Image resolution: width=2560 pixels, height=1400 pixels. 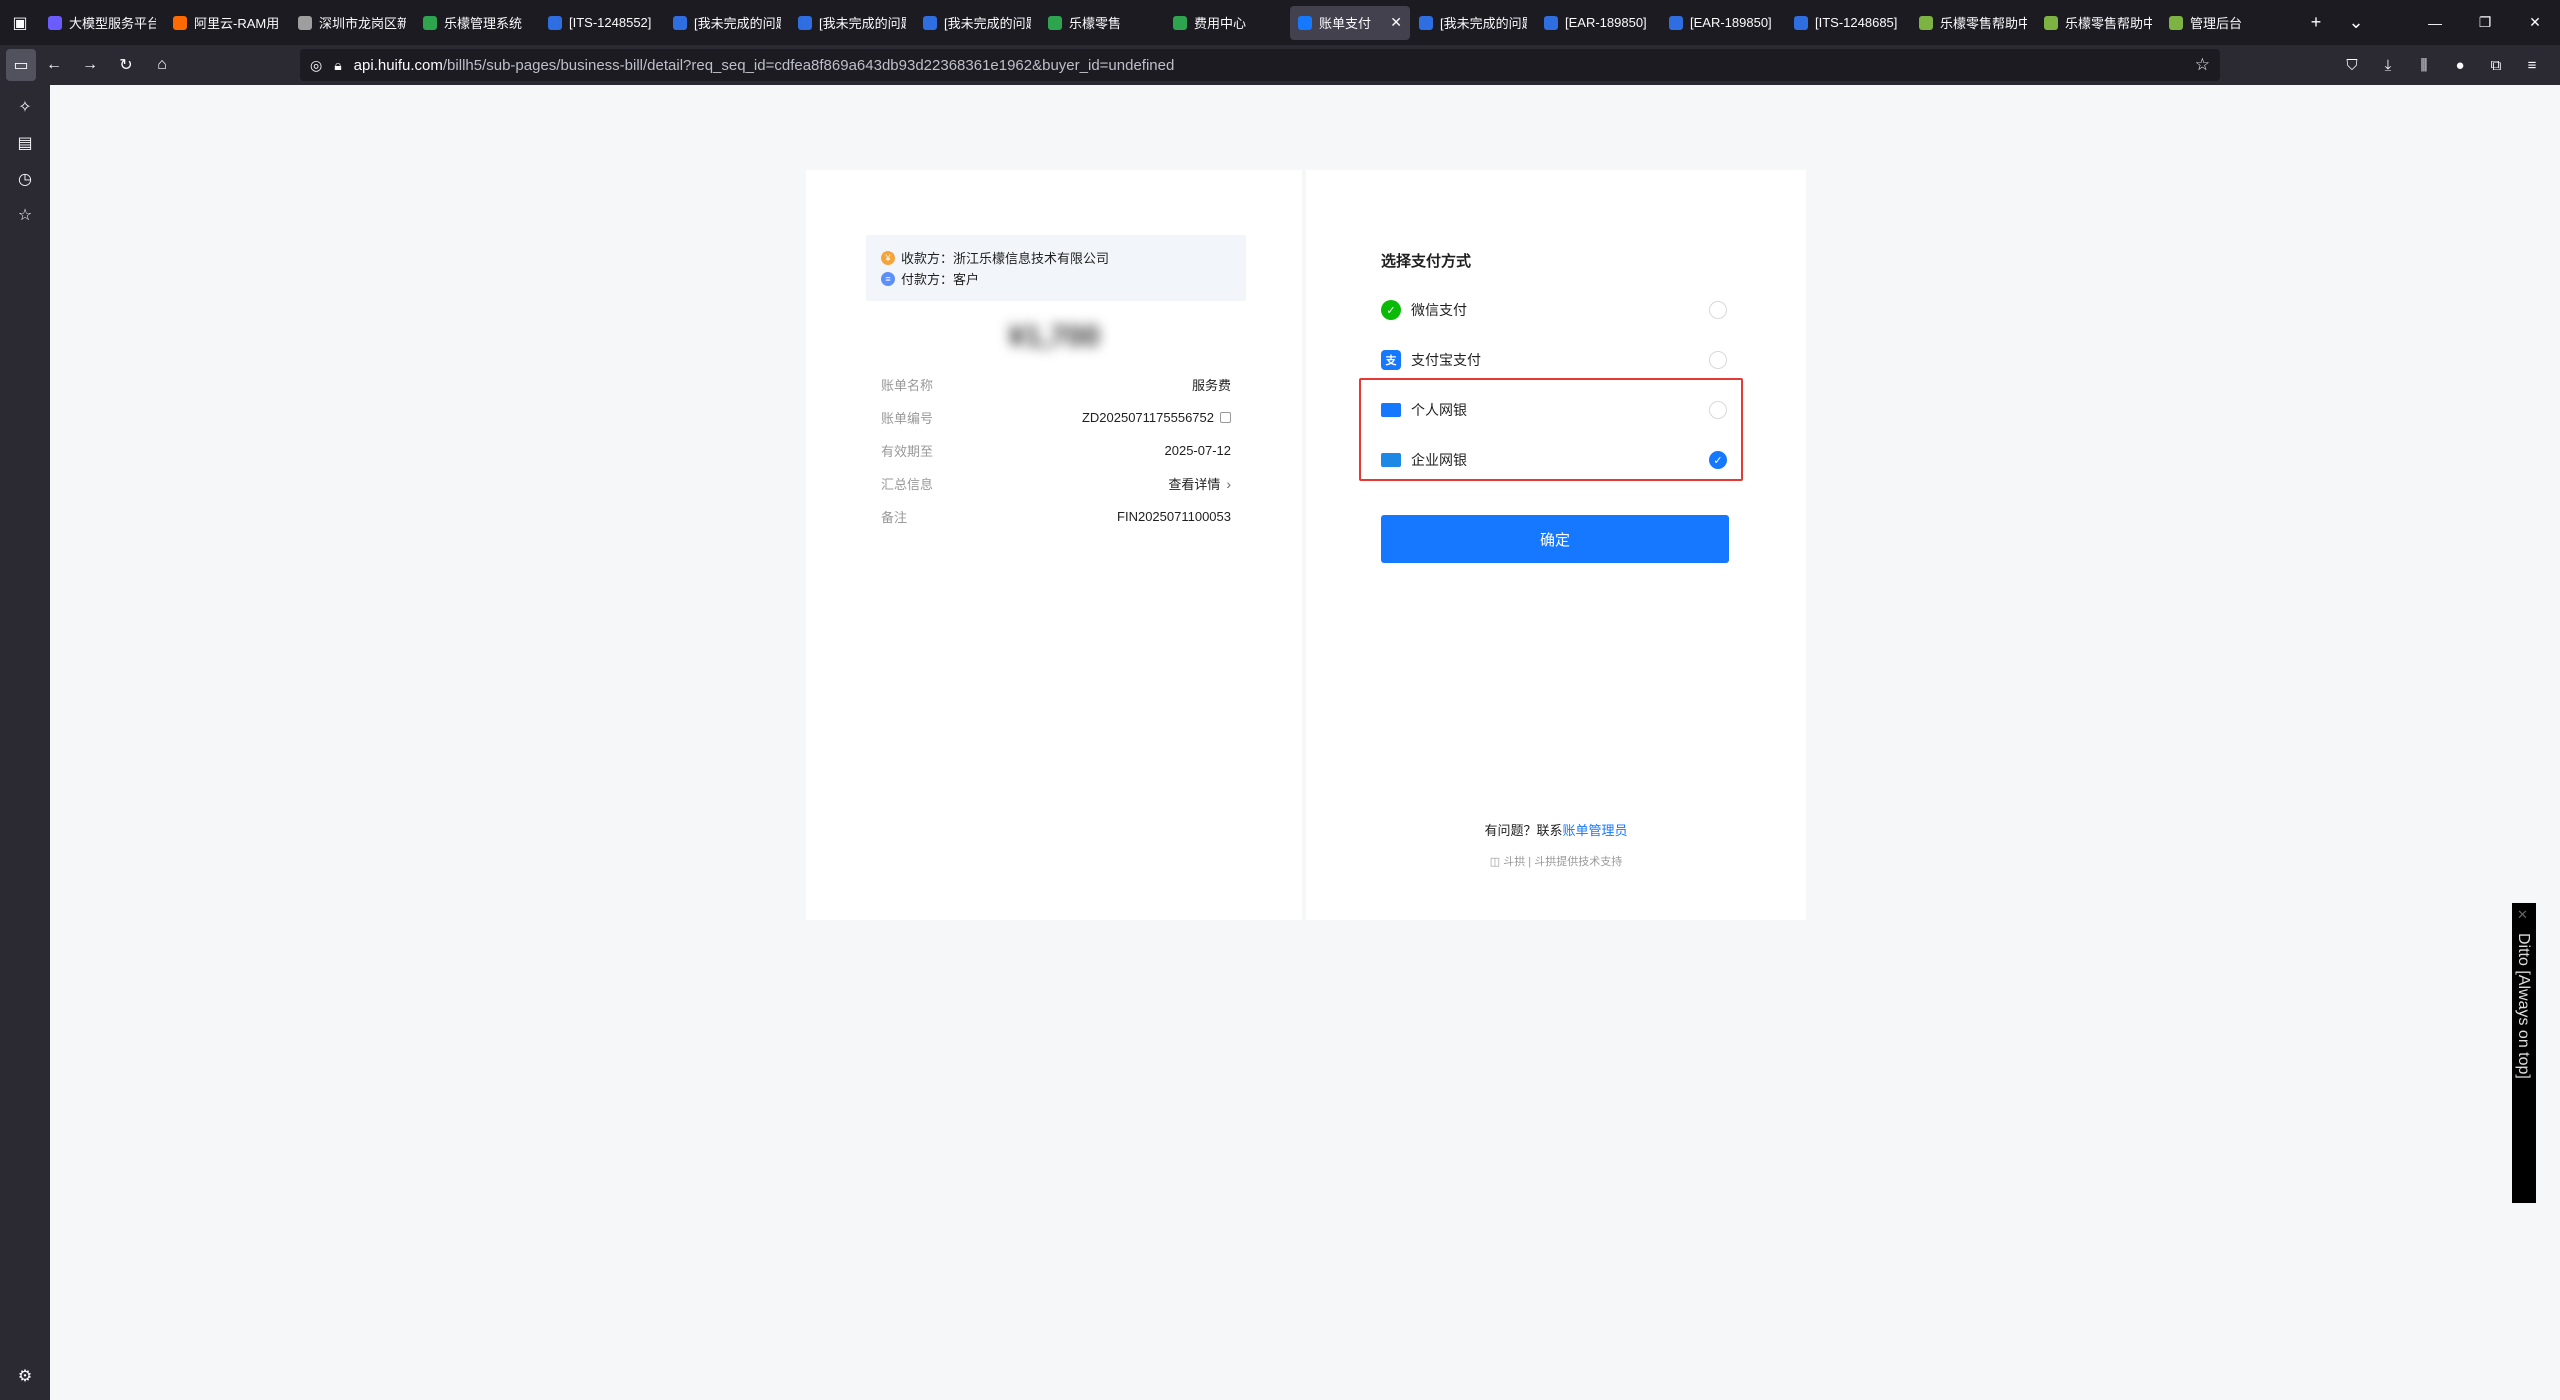 I want to click on ai-chat-icon: ✧, so click(x=25, y=107).